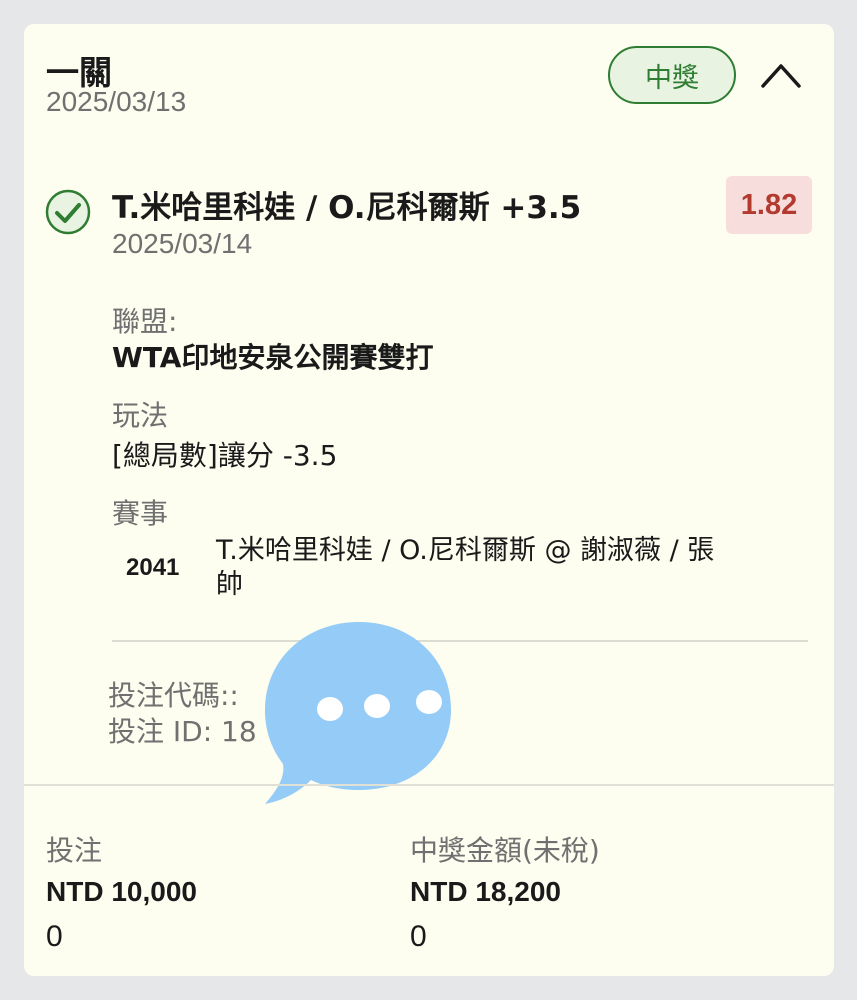 The image size is (857, 1000). I want to click on footer-divider, so click(429, 785).